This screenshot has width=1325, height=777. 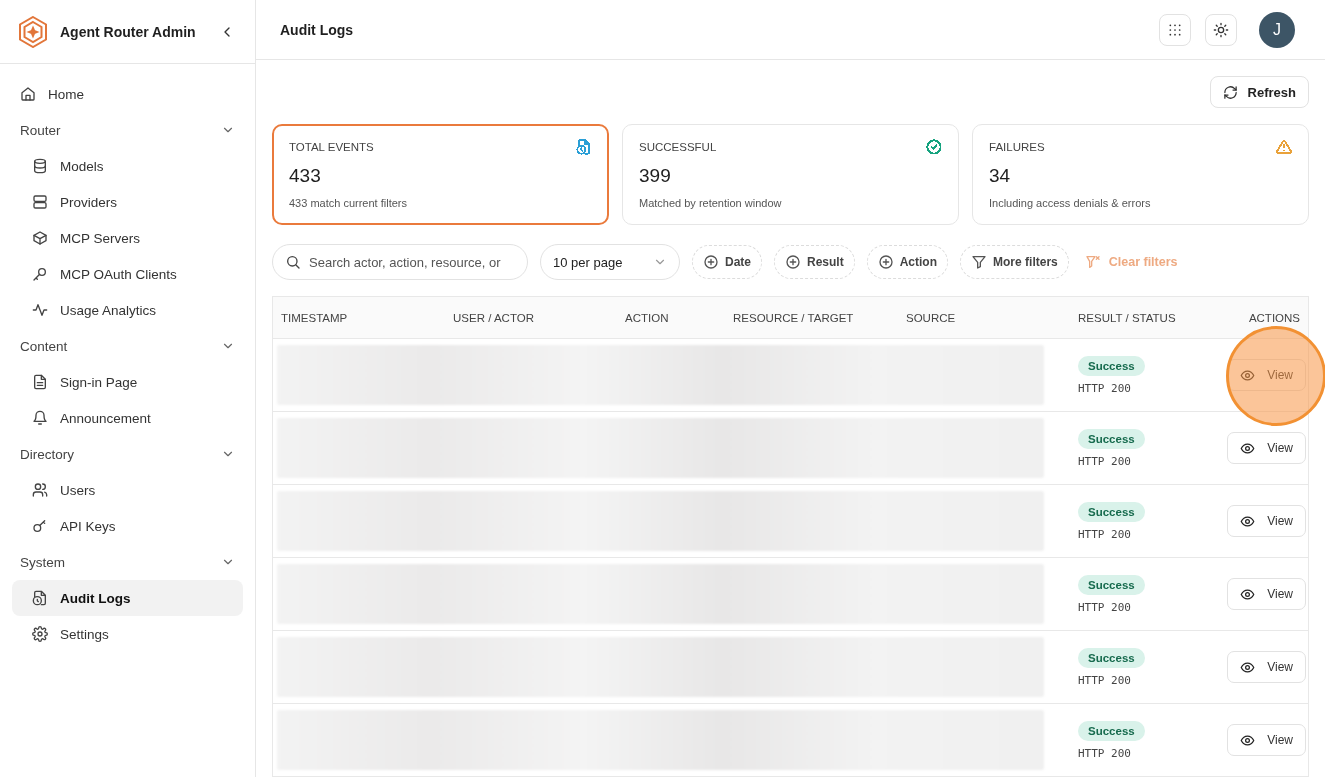 What do you see at coordinates (979, 262) in the screenshot?
I see `funnel-icon` at bounding box center [979, 262].